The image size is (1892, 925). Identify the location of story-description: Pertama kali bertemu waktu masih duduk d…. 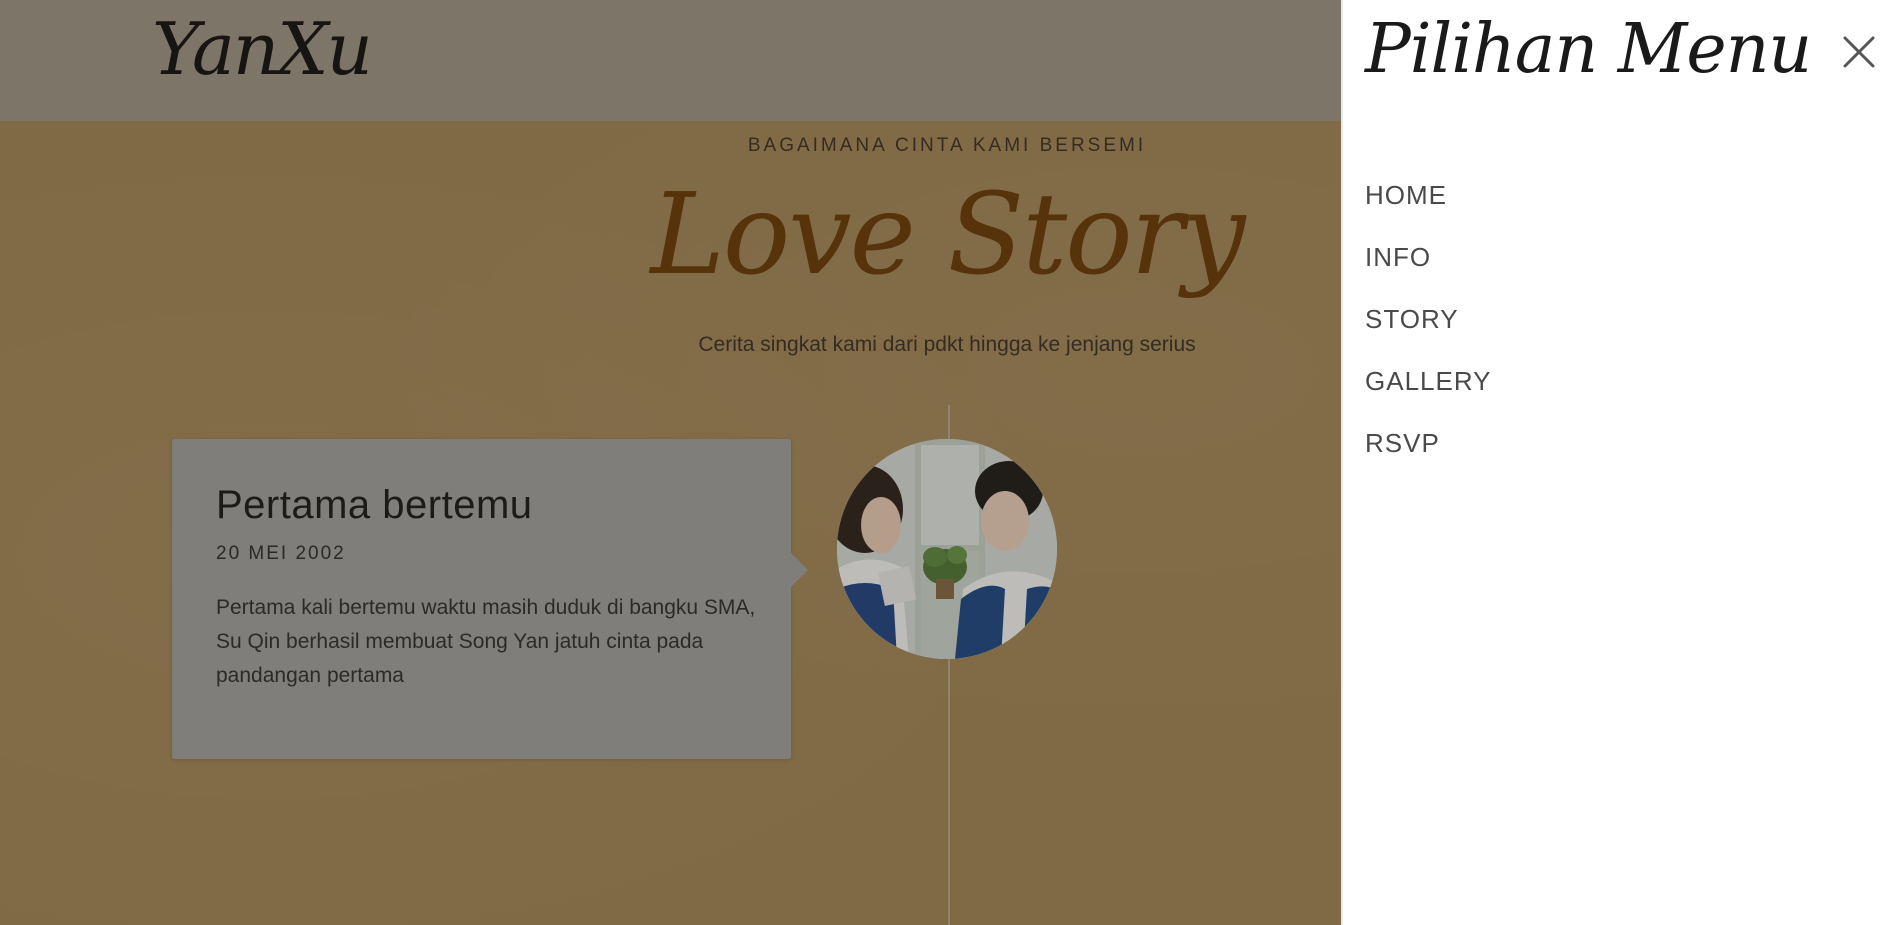
(486, 641).